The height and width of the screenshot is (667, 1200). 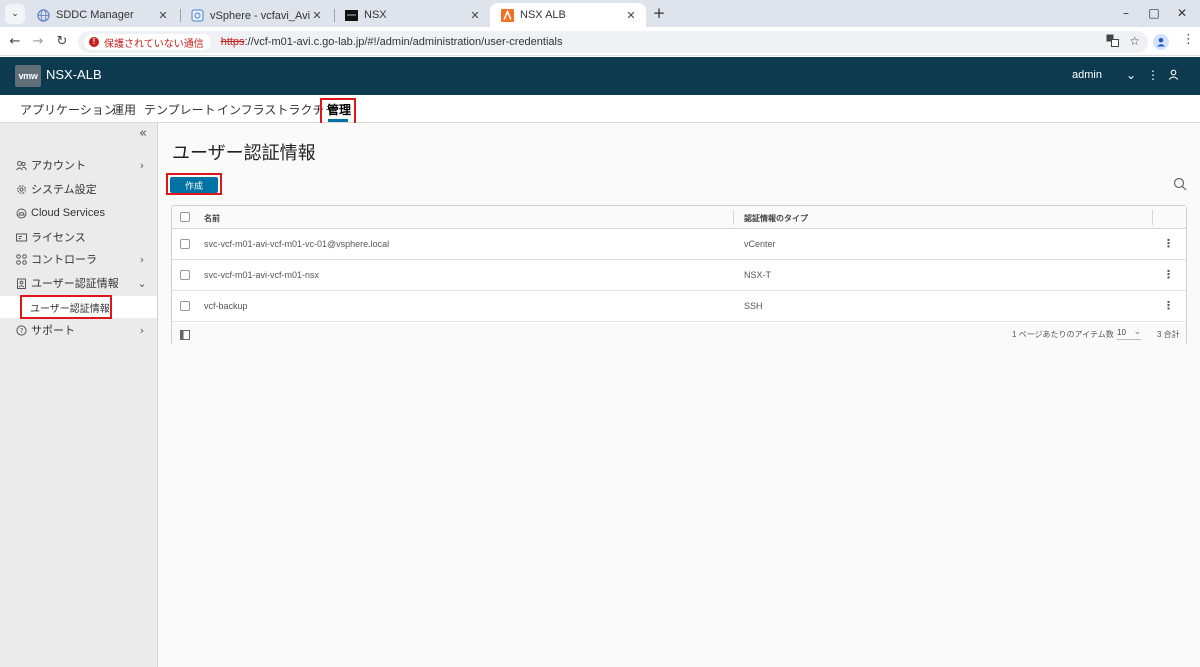 What do you see at coordinates (180, 109) in the screenshot?
I see `nav-tab-templates: テンプレート` at bounding box center [180, 109].